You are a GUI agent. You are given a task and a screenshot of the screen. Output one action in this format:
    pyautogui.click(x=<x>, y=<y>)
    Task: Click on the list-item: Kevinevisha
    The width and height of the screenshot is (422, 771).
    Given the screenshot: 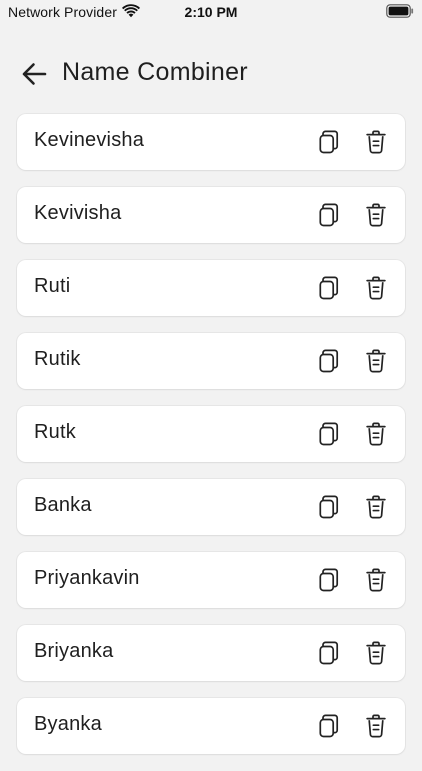 What is the action you would take?
    pyautogui.click(x=211, y=142)
    